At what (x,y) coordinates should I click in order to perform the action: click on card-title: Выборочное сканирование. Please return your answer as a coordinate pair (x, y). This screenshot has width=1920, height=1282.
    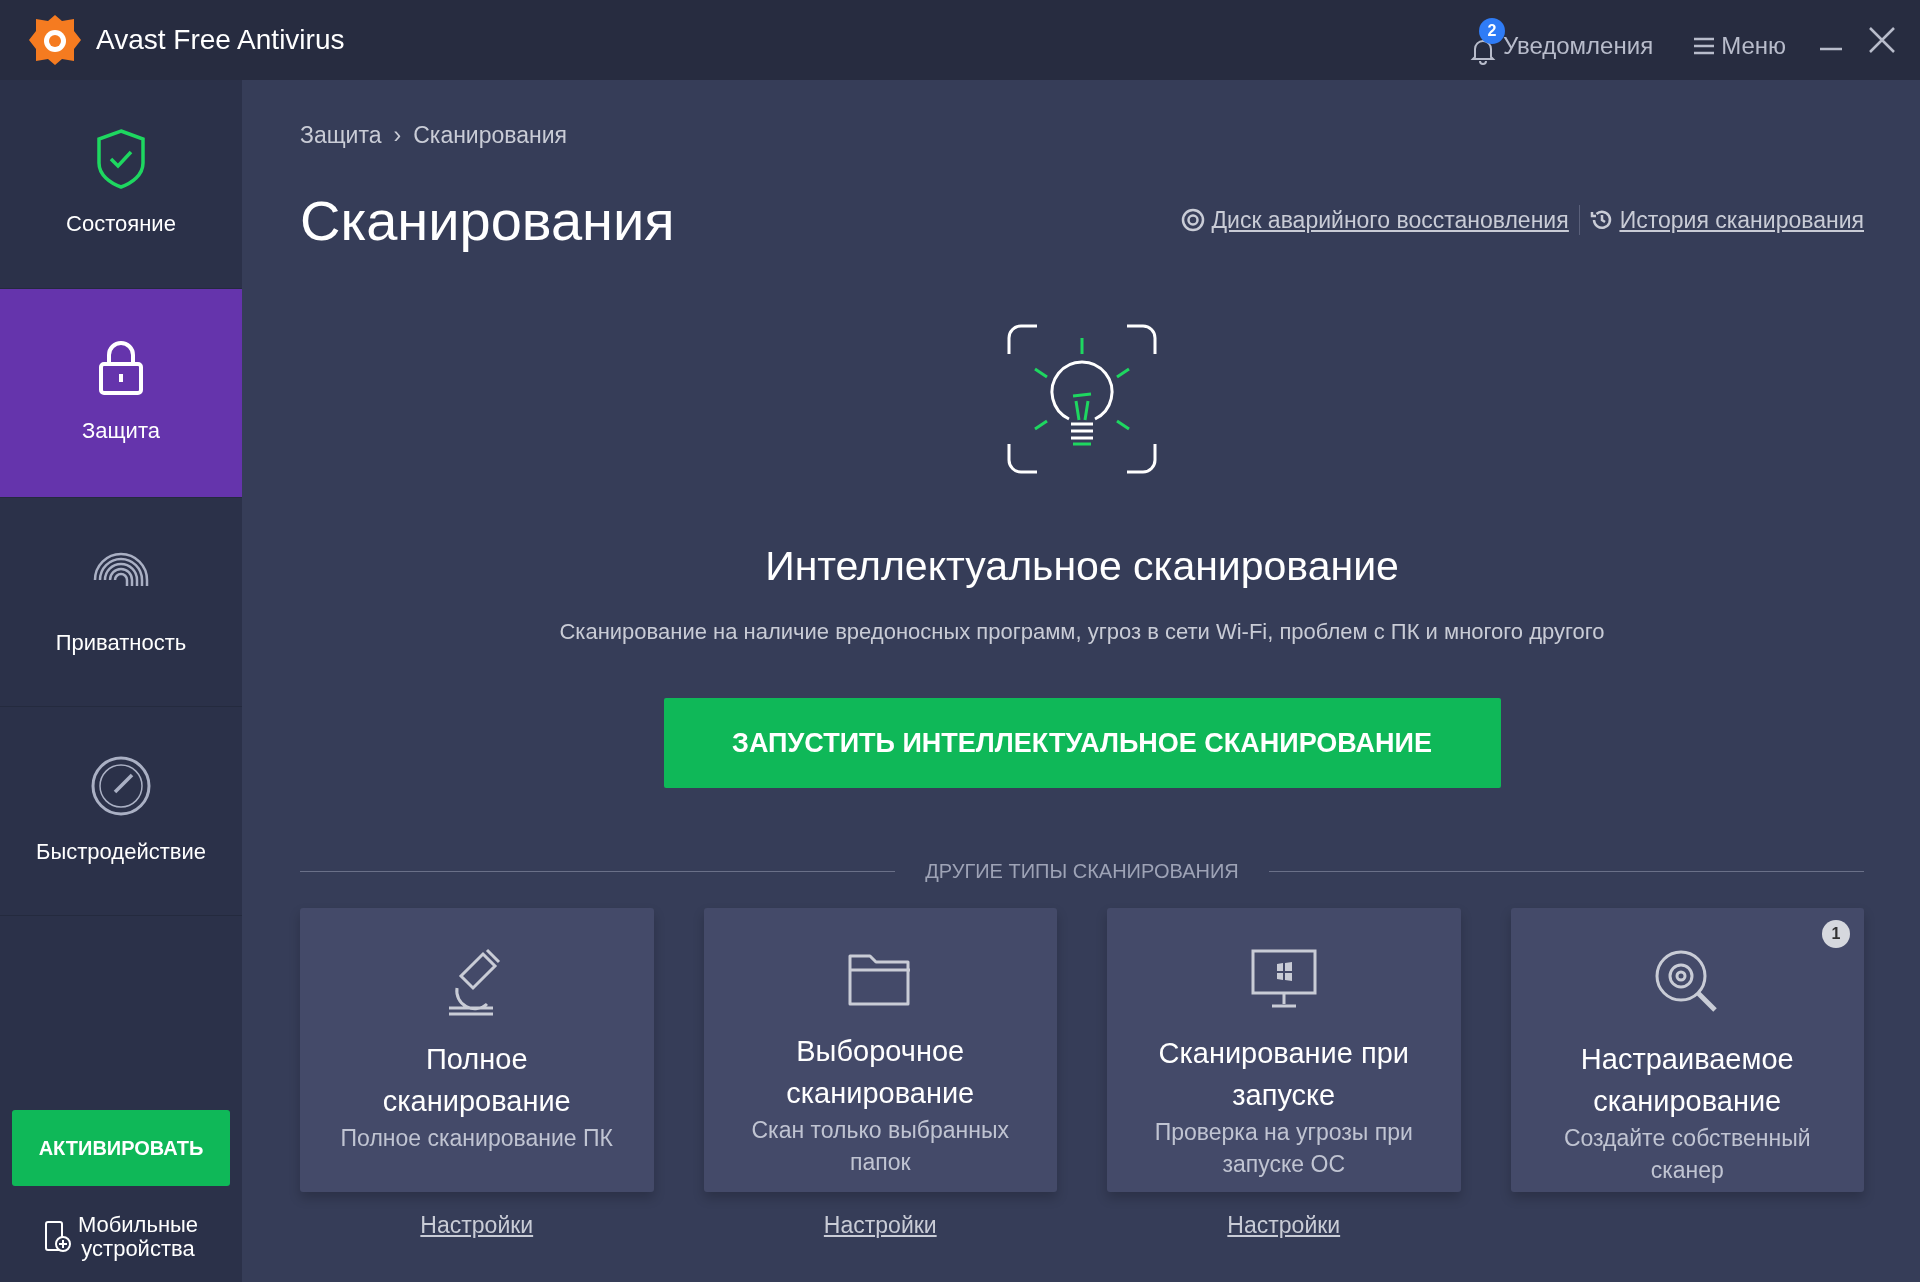
    Looking at the image, I should click on (880, 1073).